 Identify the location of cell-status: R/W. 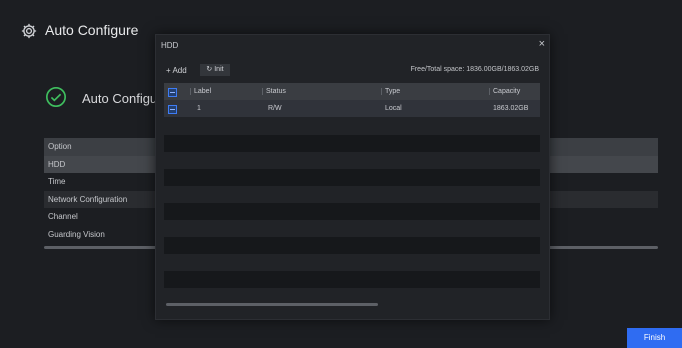
(275, 108).